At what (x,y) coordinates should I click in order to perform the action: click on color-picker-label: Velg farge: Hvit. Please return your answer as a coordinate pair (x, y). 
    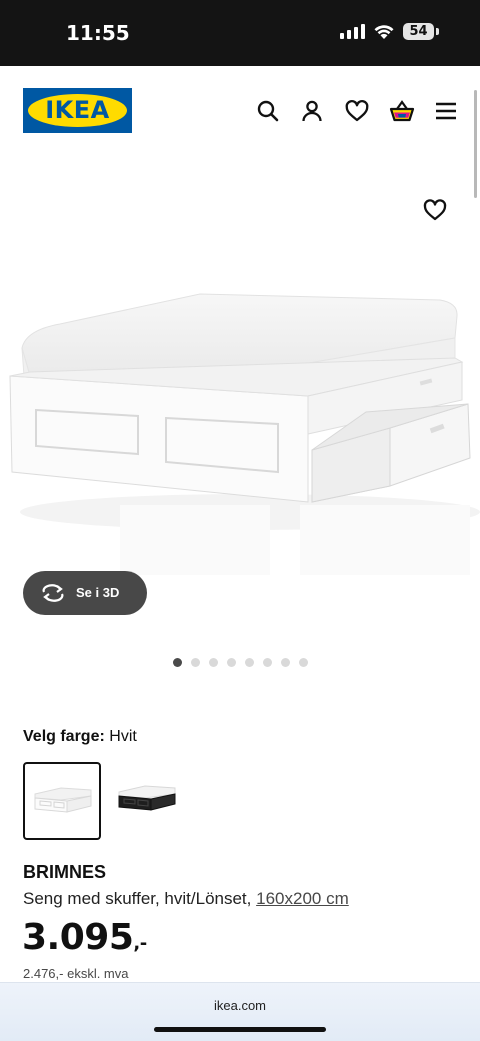
    Looking at the image, I should click on (80, 737).